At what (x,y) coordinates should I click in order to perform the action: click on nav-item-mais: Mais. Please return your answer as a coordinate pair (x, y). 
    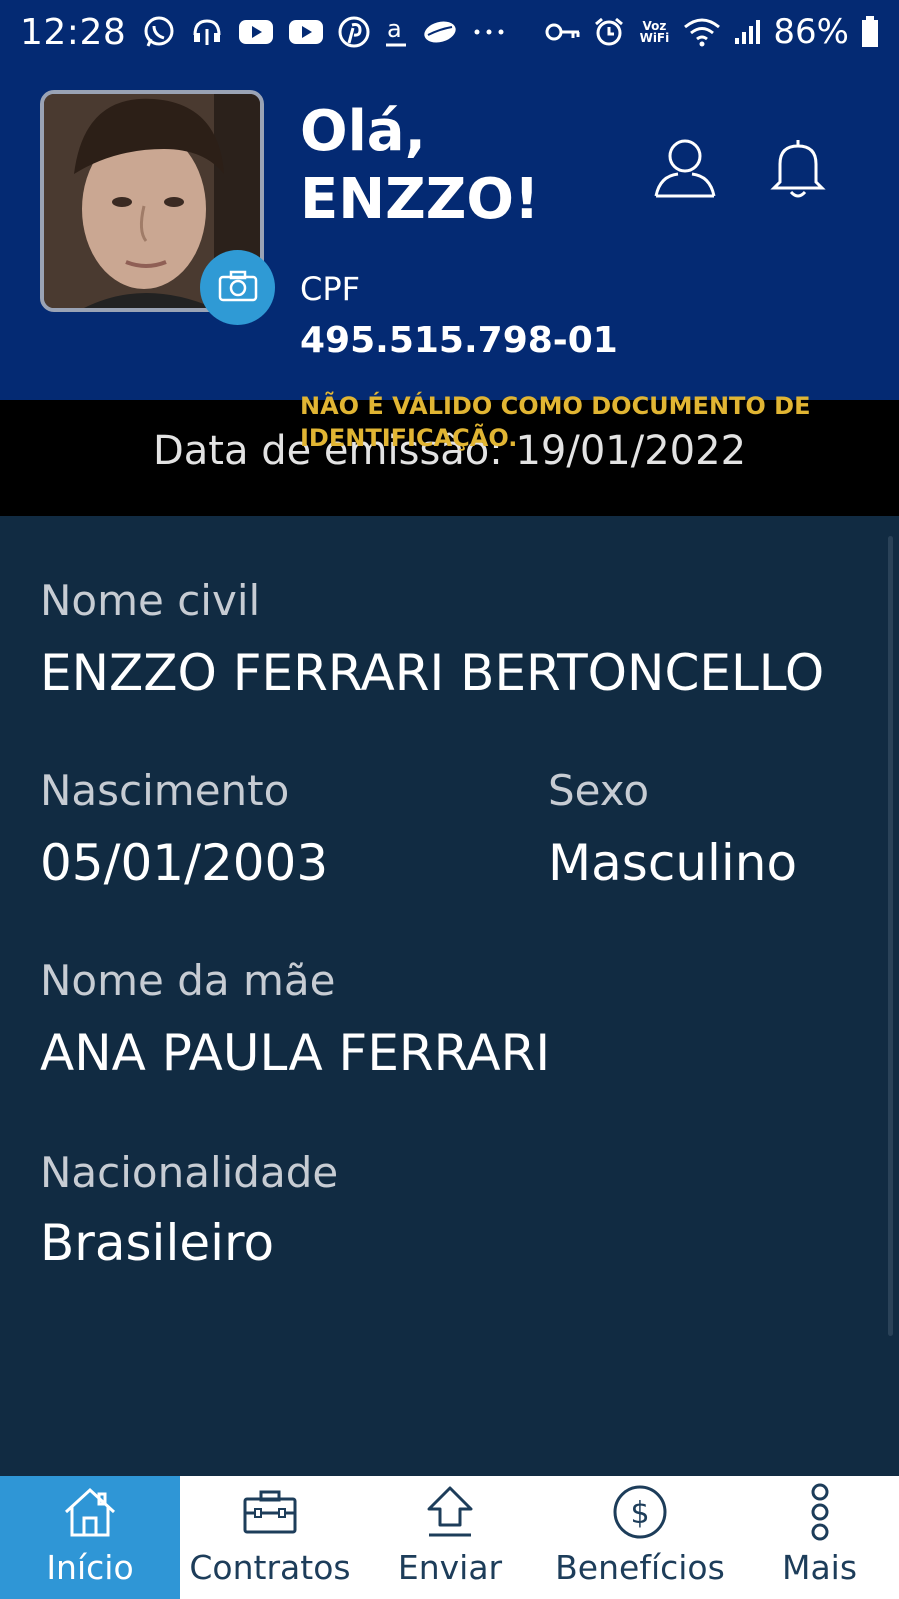
    Looking at the image, I should click on (819, 1537).